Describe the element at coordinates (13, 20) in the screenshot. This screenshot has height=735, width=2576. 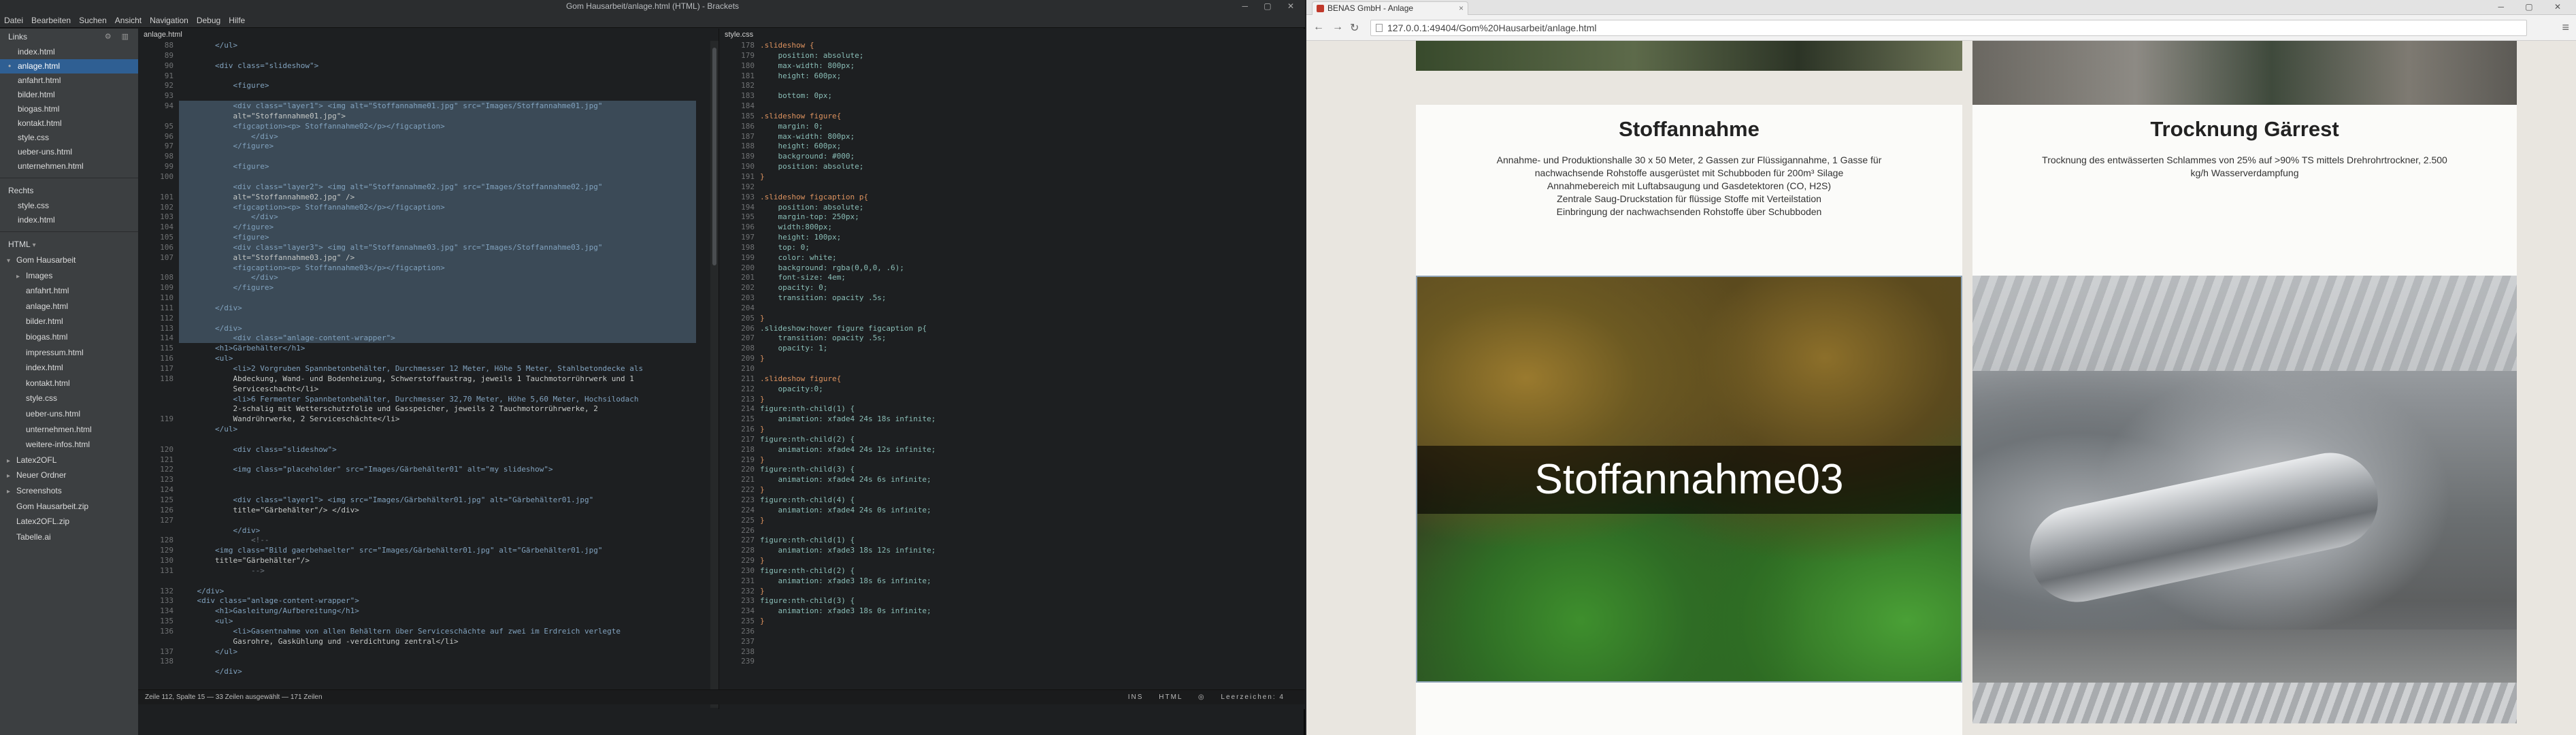
I see `menu-item: Datei` at that location.